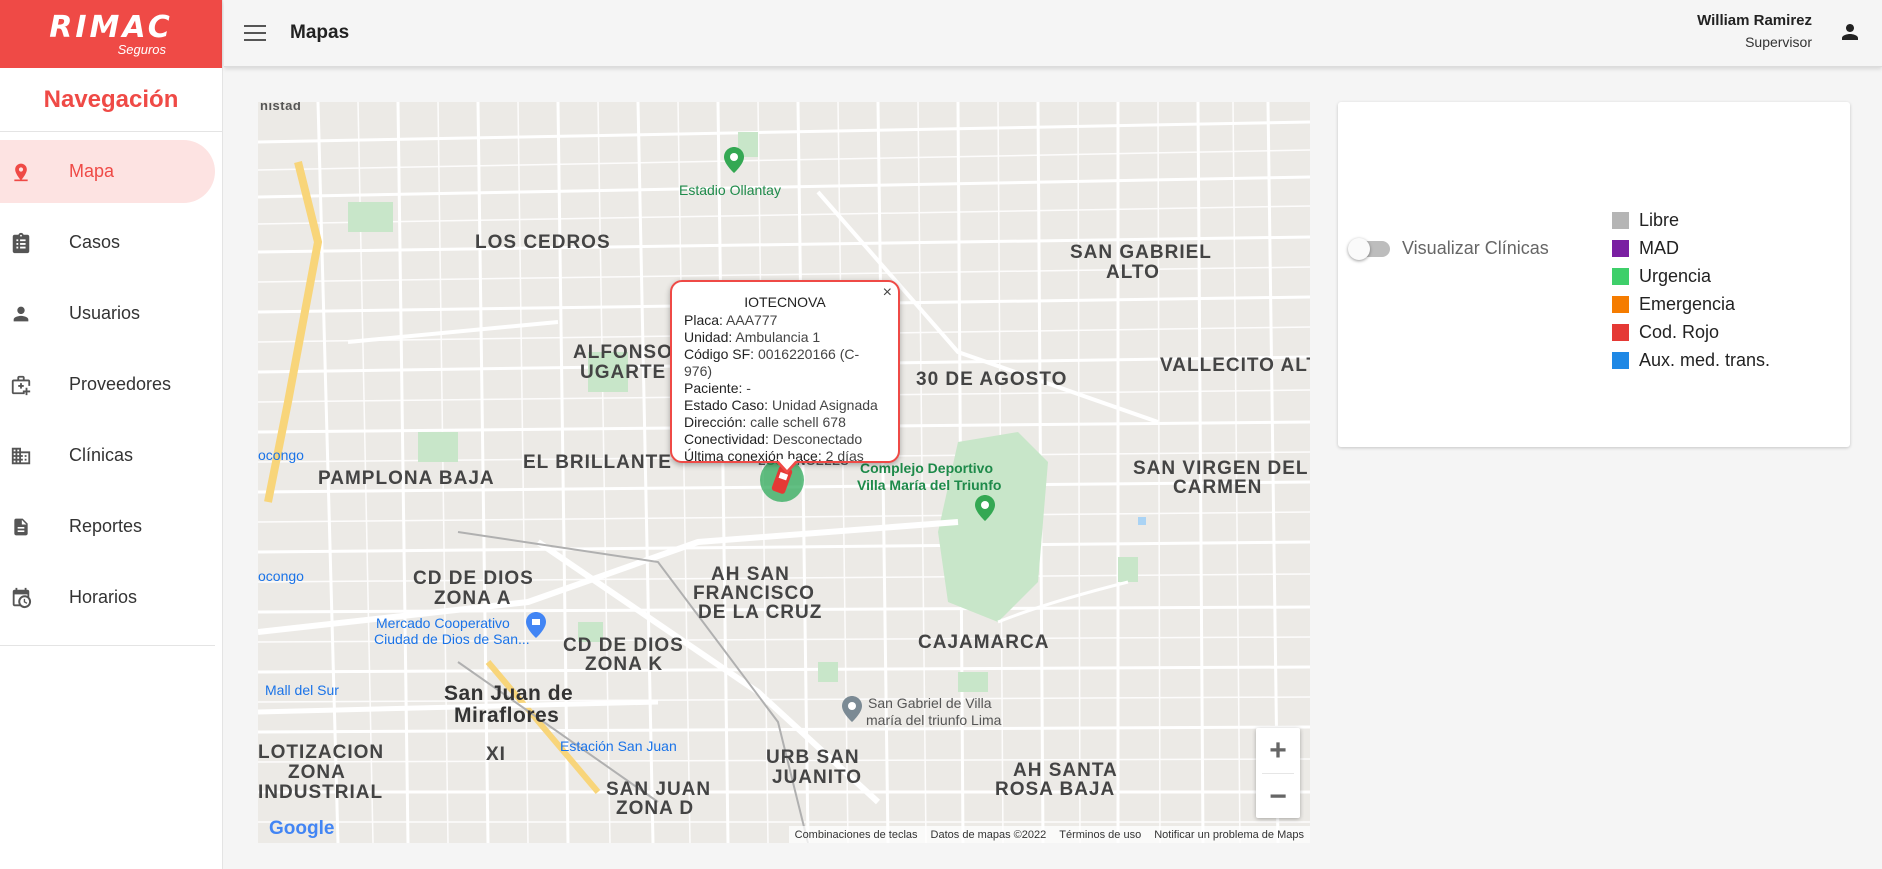  Describe the element at coordinates (785, 388) in the screenshot. I see `popup-row: Paciente: -` at that location.